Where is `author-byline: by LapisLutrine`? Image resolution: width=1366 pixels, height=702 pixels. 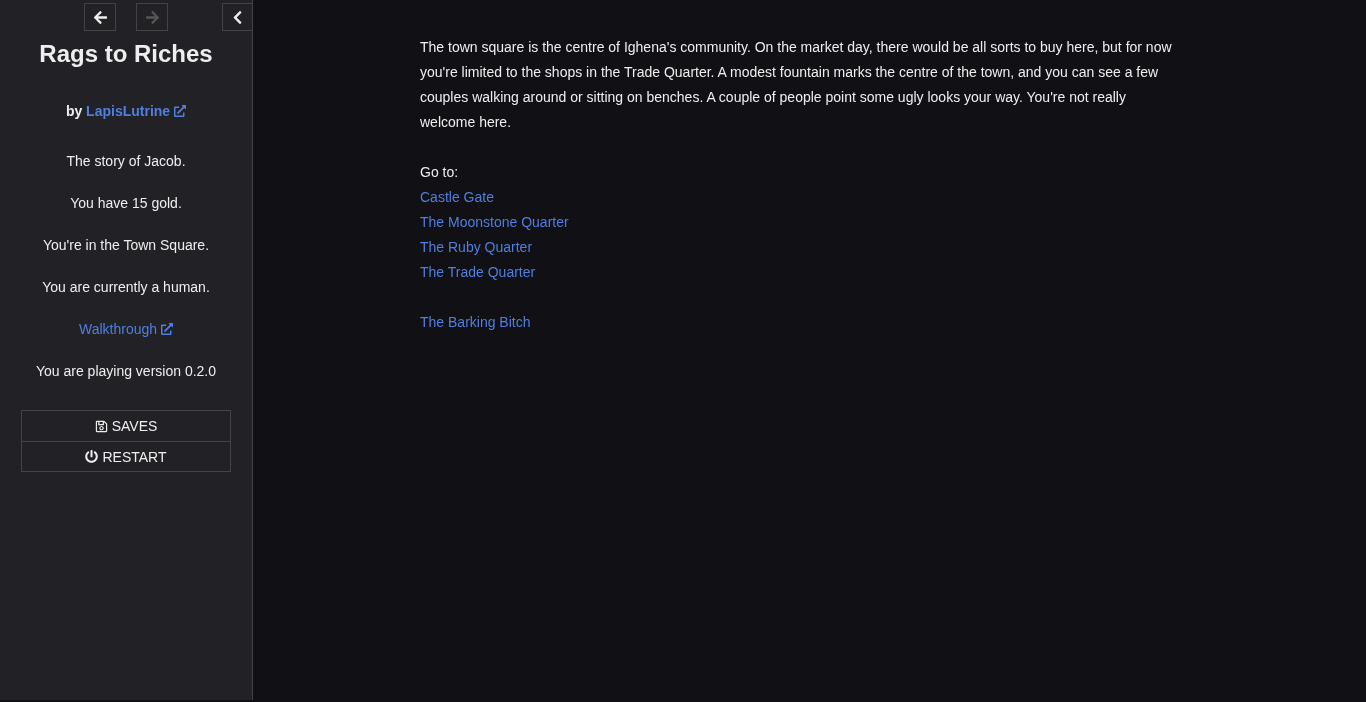 author-byline: by LapisLutrine is located at coordinates (126, 111).